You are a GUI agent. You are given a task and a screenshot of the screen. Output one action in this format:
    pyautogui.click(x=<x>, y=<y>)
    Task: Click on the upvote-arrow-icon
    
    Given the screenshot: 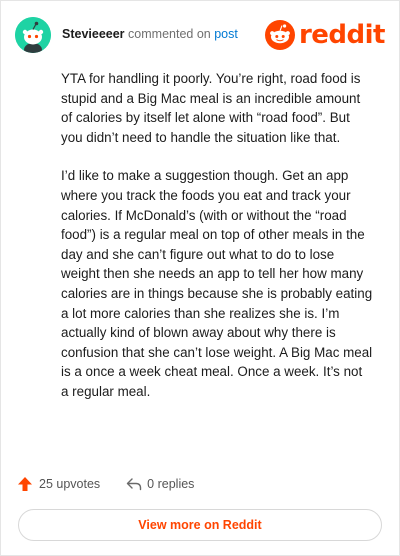 What is the action you would take?
    pyautogui.click(x=25, y=484)
    